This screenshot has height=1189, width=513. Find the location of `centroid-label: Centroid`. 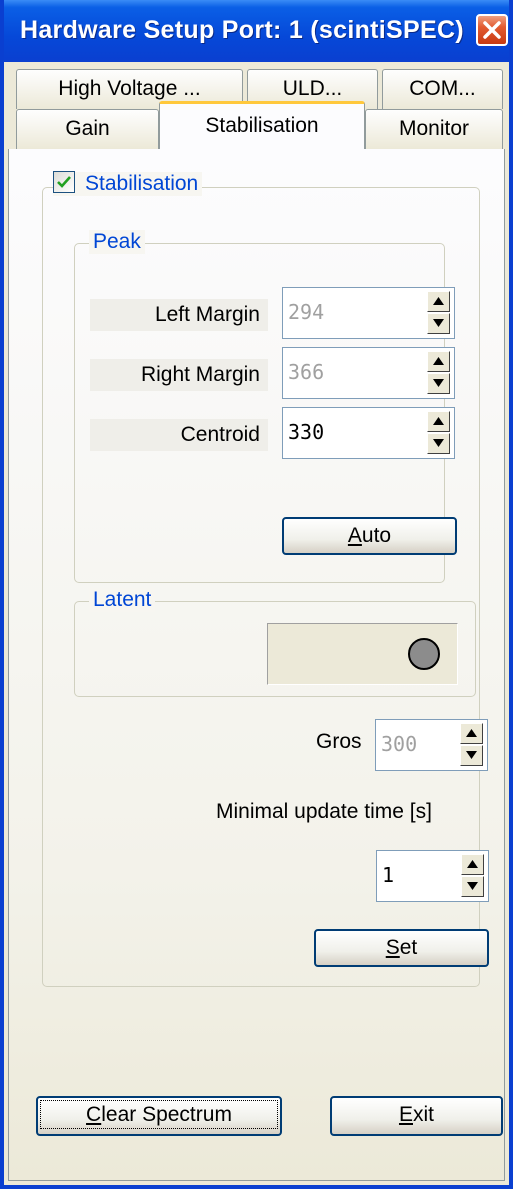

centroid-label: Centroid is located at coordinates (179, 435).